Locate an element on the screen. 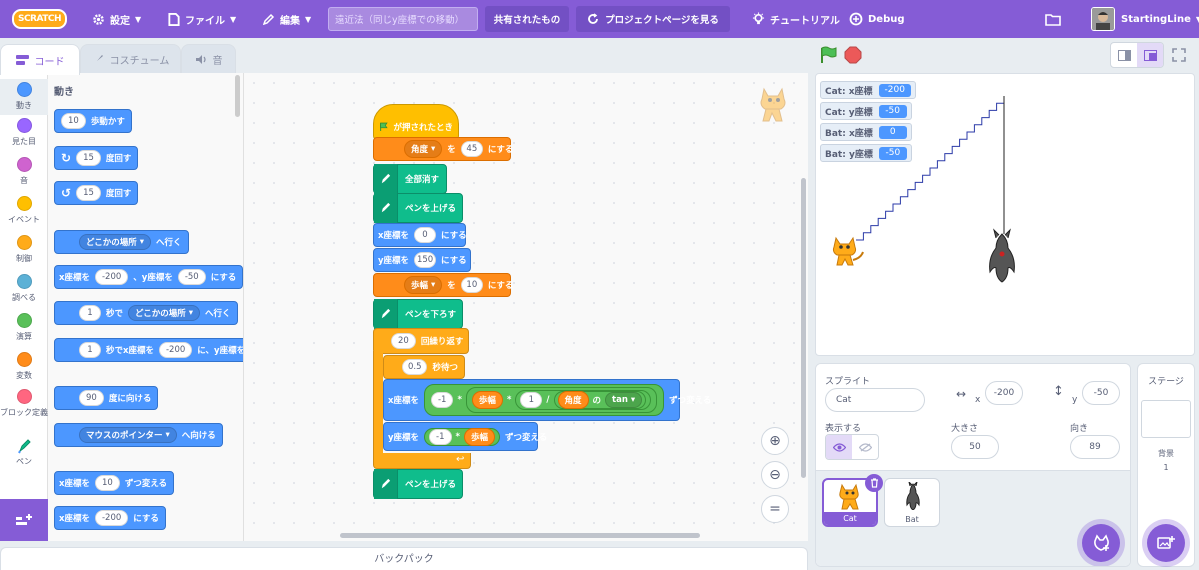  green-flag-button is located at coordinates (828, 55).